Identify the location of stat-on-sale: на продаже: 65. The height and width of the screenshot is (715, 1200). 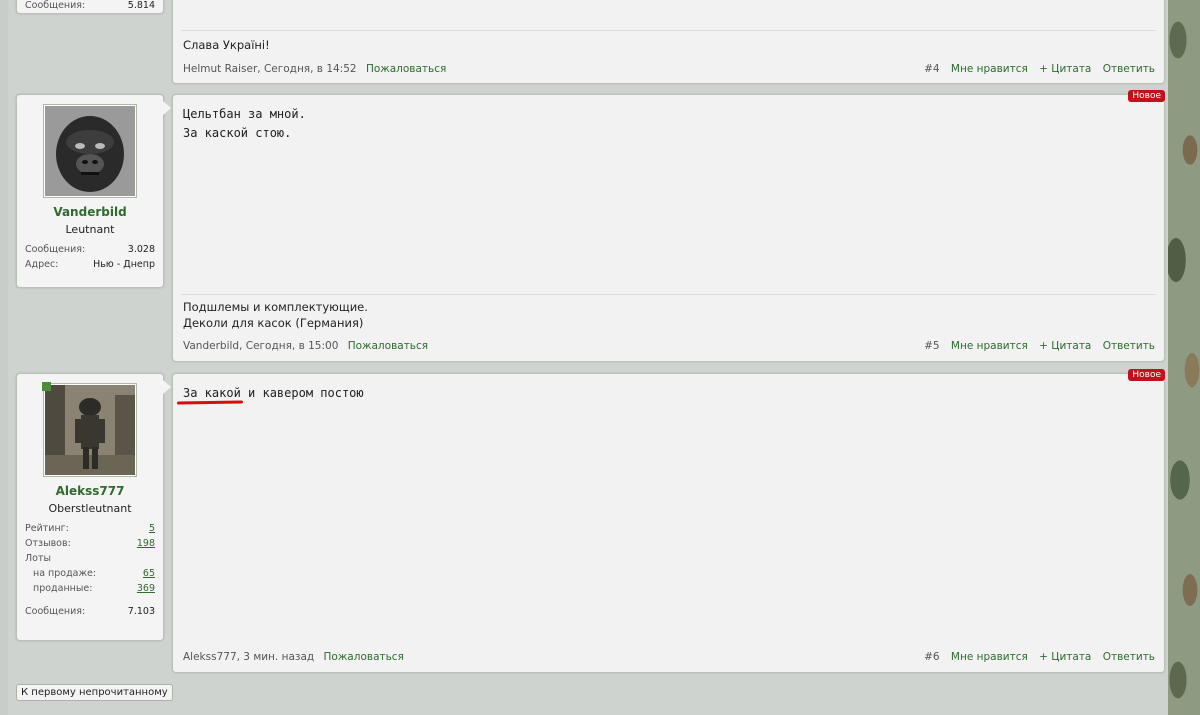
(90, 573).